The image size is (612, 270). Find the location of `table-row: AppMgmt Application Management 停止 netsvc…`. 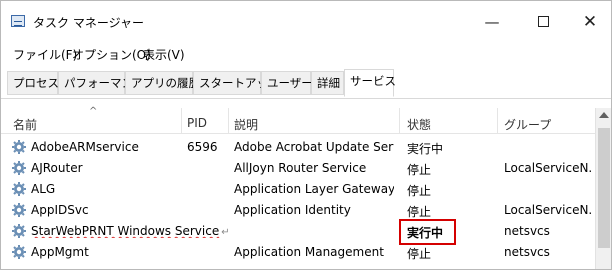

table-row: AppMgmt Application Management 停止 netsvc… is located at coordinates (298, 251).